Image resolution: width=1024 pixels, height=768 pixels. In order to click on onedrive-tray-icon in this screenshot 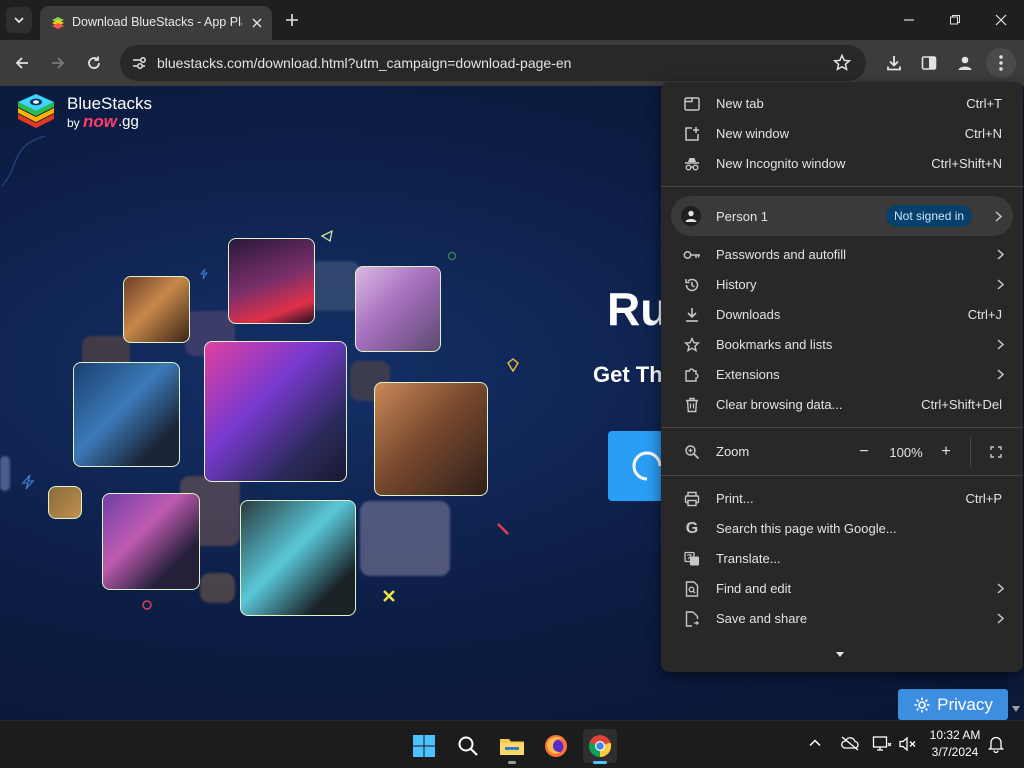, I will do `click(850, 745)`.